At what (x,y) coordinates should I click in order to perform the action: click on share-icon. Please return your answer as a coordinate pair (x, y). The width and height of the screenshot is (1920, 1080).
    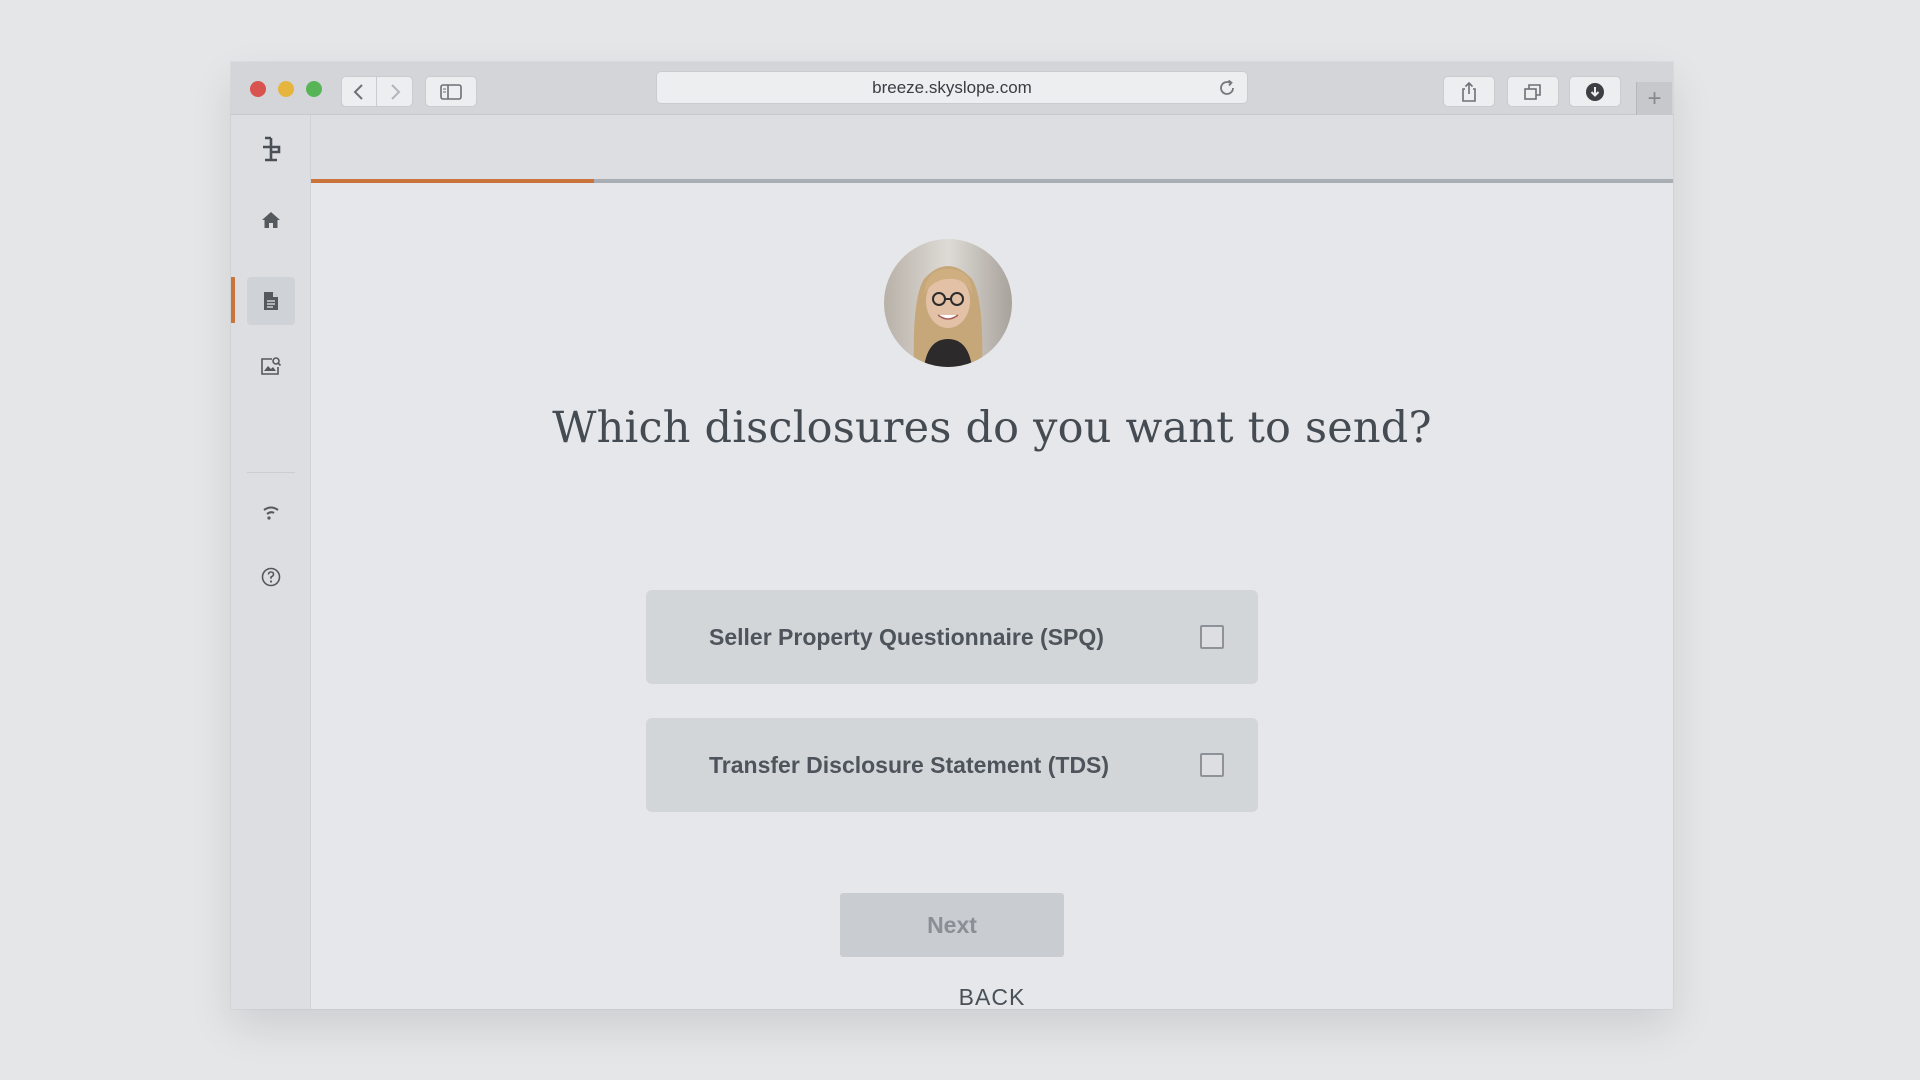
    Looking at the image, I should click on (1469, 91).